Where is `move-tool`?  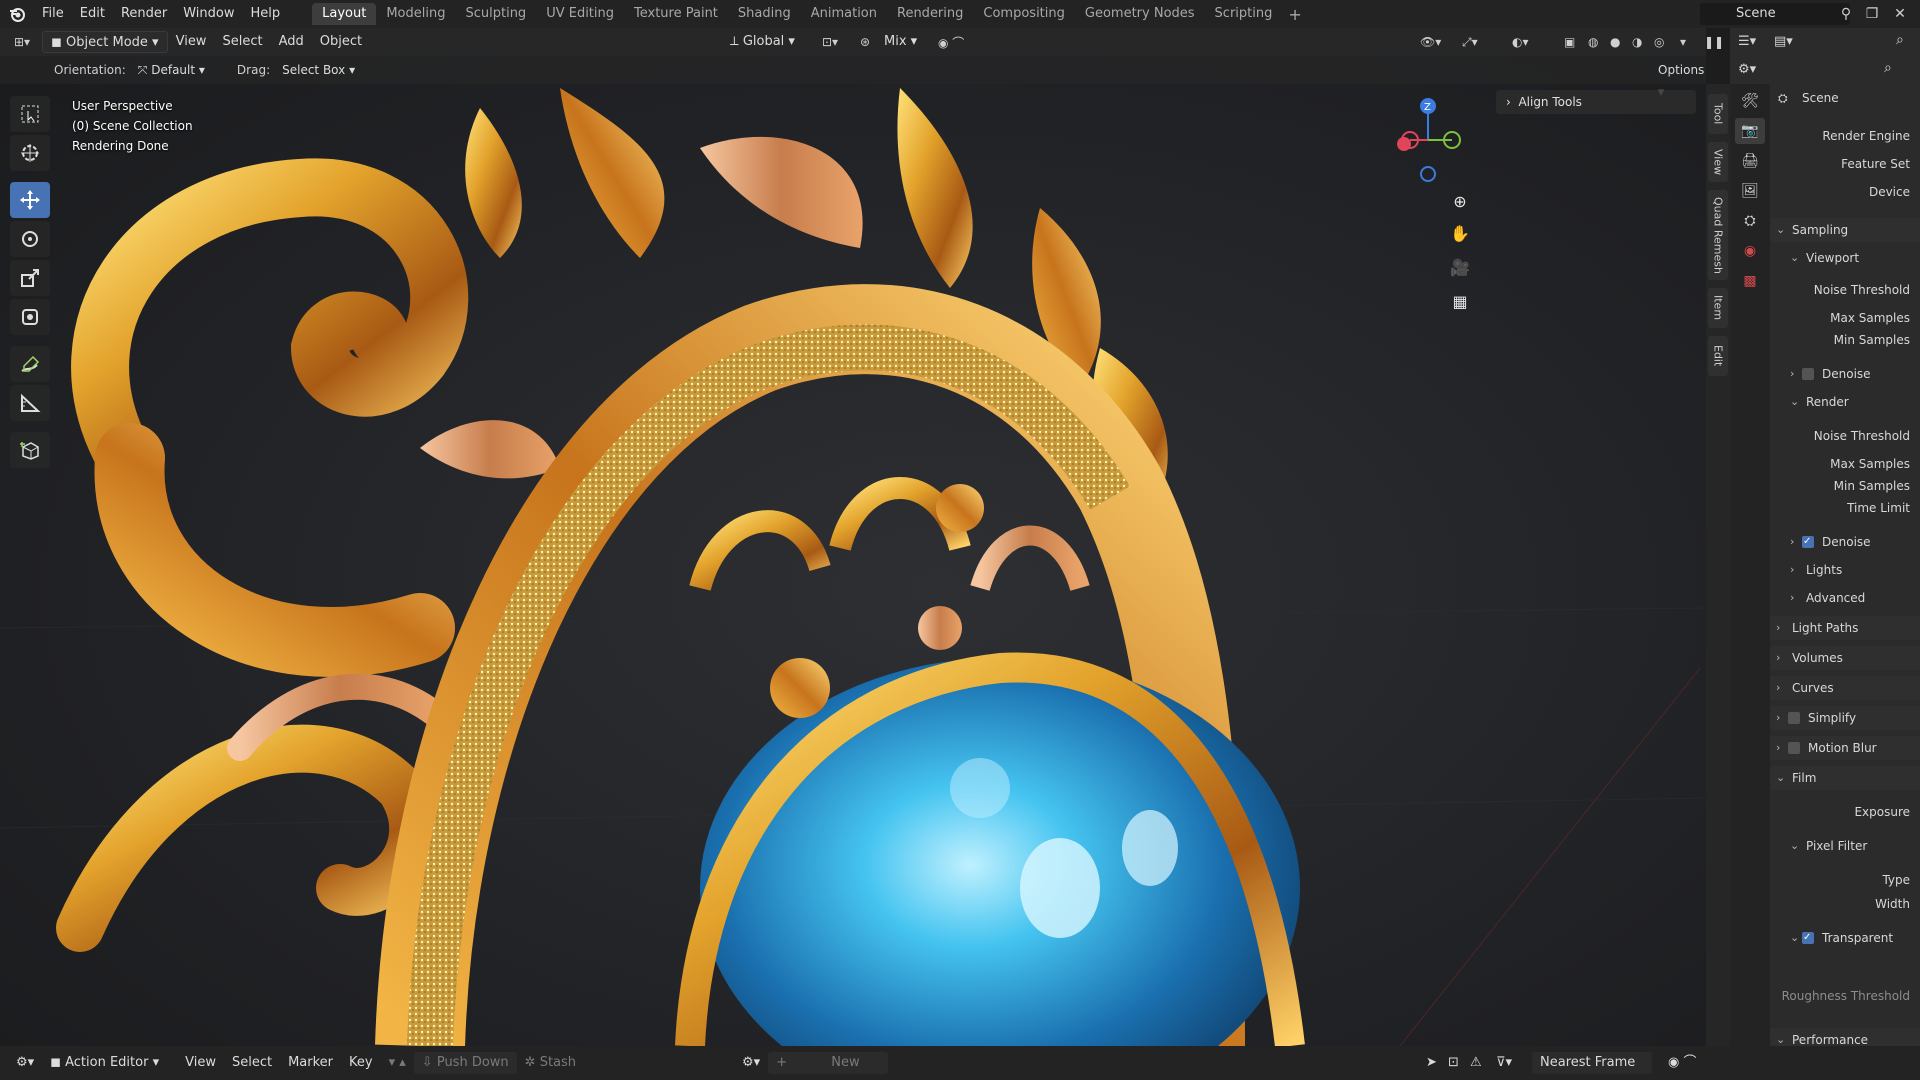
move-tool is located at coordinates (30, 200).